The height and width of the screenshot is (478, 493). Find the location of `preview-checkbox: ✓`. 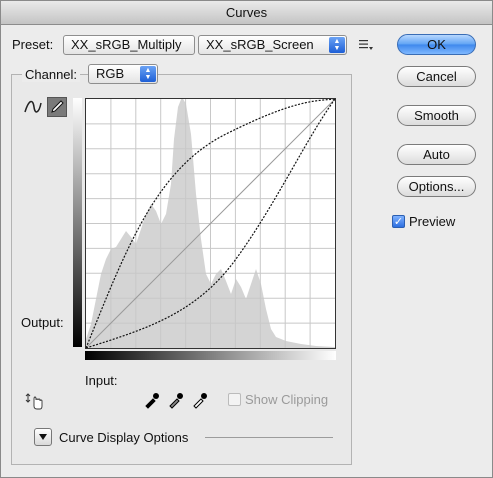

preview-checkbox: ✓ is located at coordinates (398, 221).